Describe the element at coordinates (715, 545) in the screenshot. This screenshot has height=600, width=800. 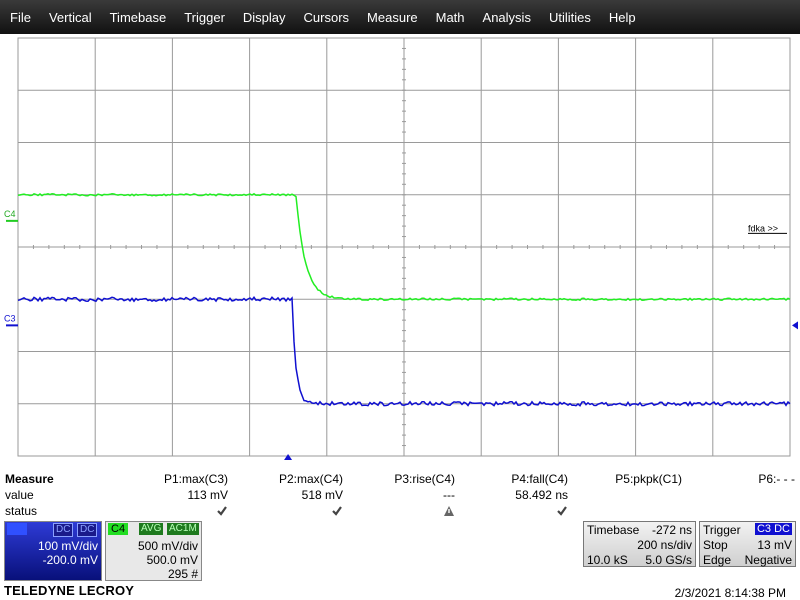
I see `trigger-mode: Stop` at that location.